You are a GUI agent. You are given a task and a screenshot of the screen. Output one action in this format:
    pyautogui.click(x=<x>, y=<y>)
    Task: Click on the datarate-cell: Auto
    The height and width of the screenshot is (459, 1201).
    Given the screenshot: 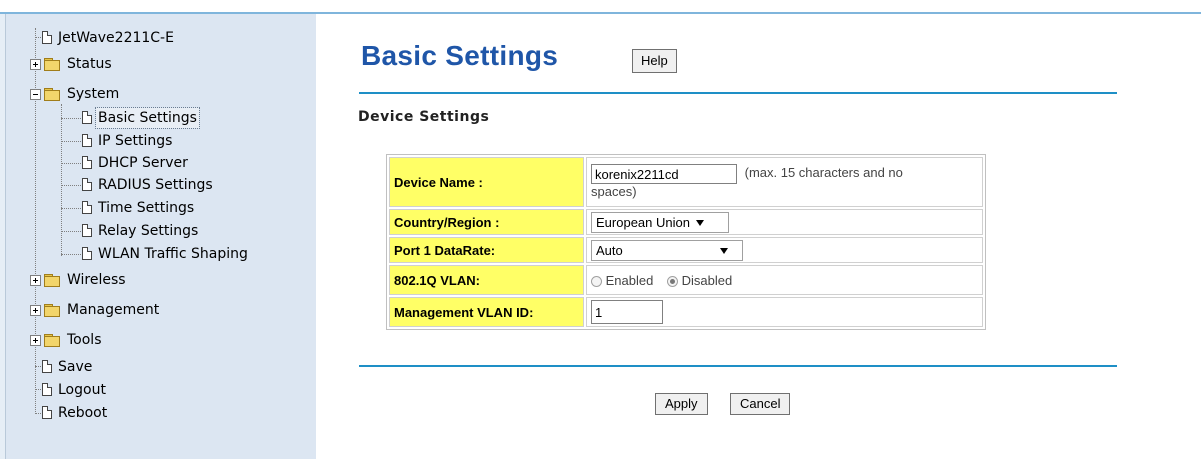 What is the action you would take?
    pyautogui.click(x=784, y=250)
    